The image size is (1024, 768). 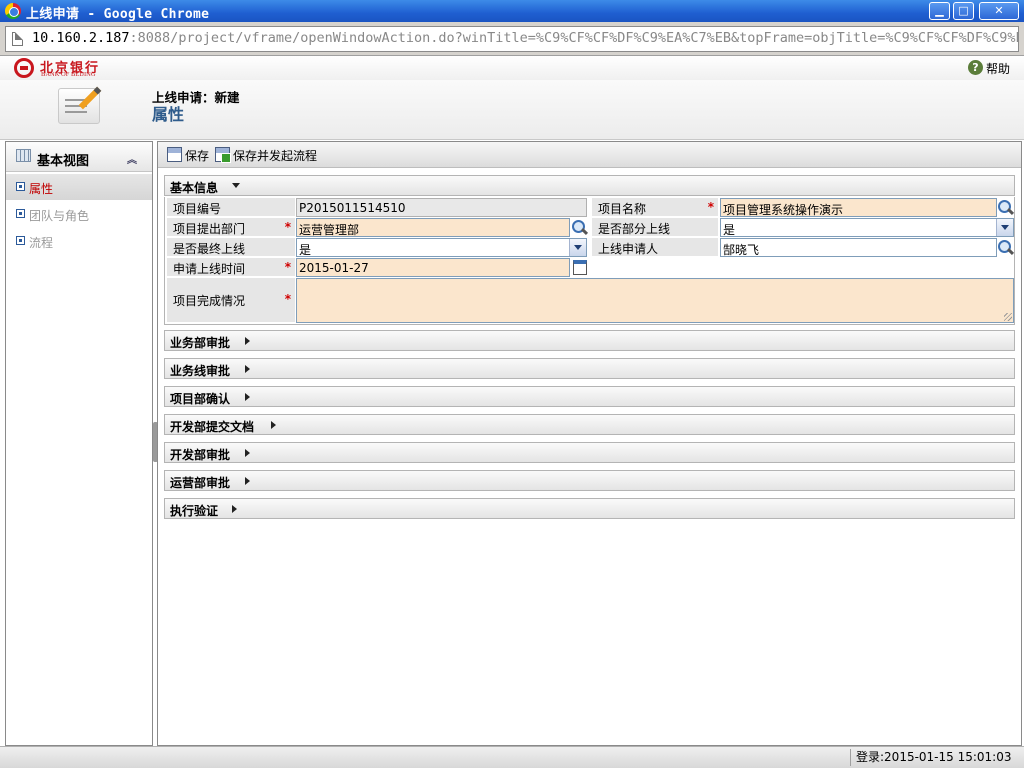 I want to click on department-search-icon, so click(x=579, y=227).